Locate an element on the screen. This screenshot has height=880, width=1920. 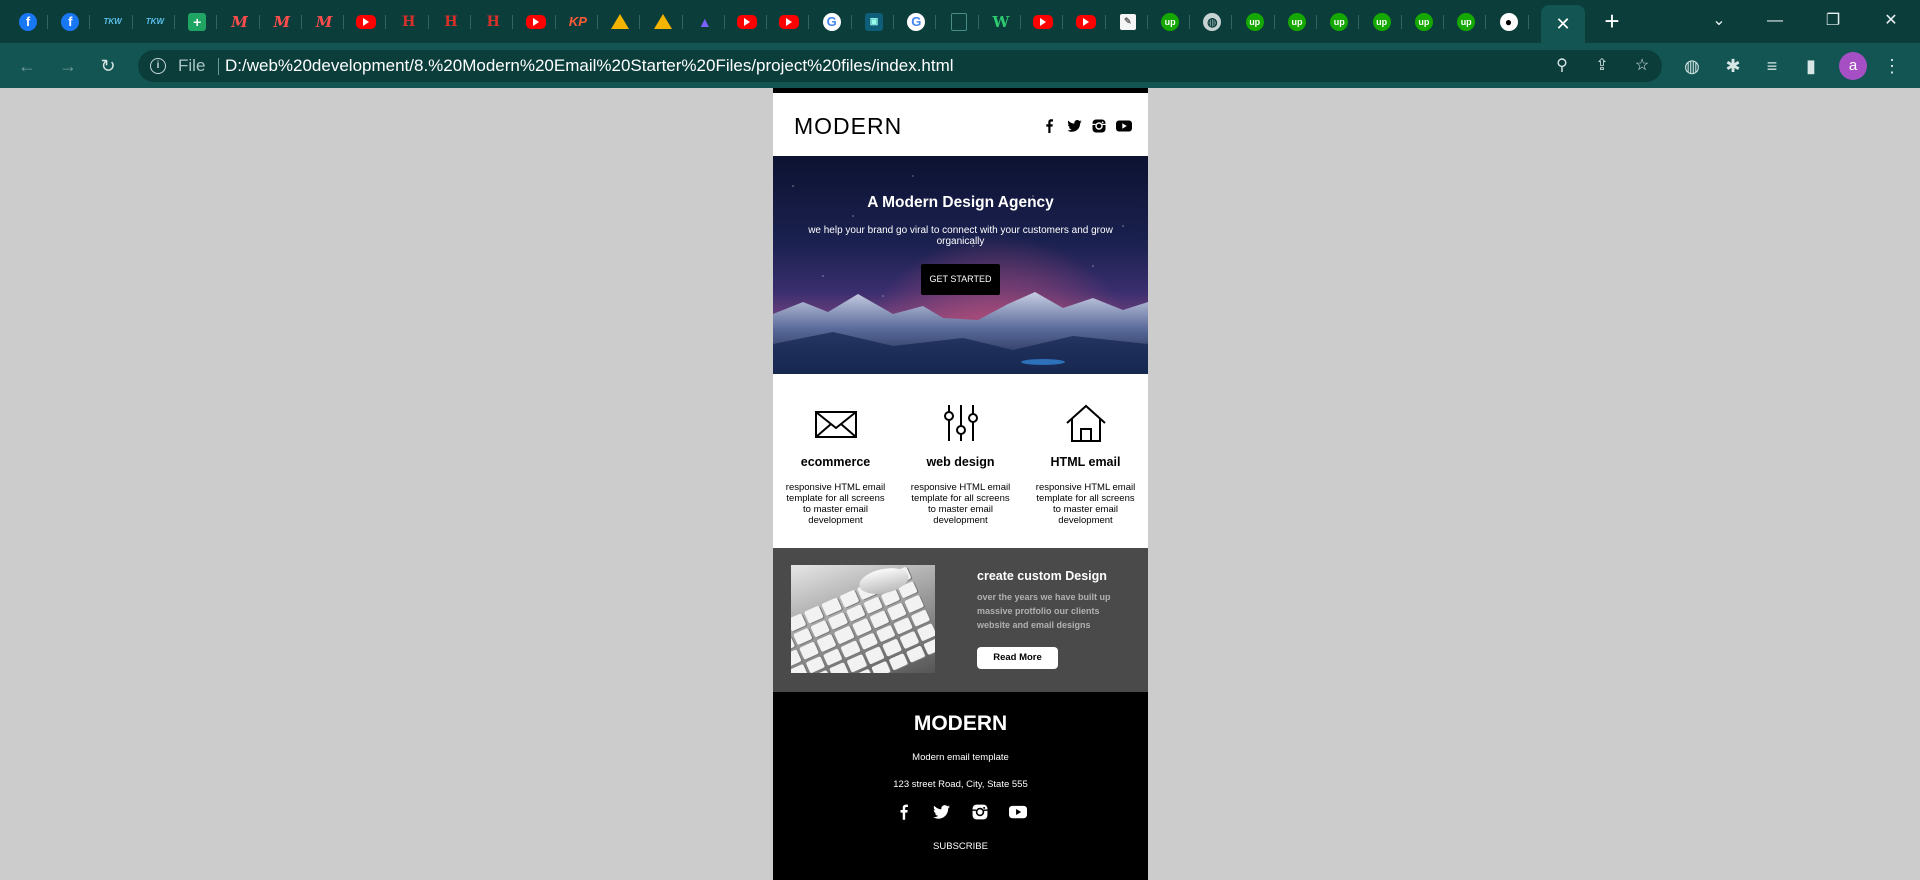
facebook-icon: f is located at coordinates (70, 21).